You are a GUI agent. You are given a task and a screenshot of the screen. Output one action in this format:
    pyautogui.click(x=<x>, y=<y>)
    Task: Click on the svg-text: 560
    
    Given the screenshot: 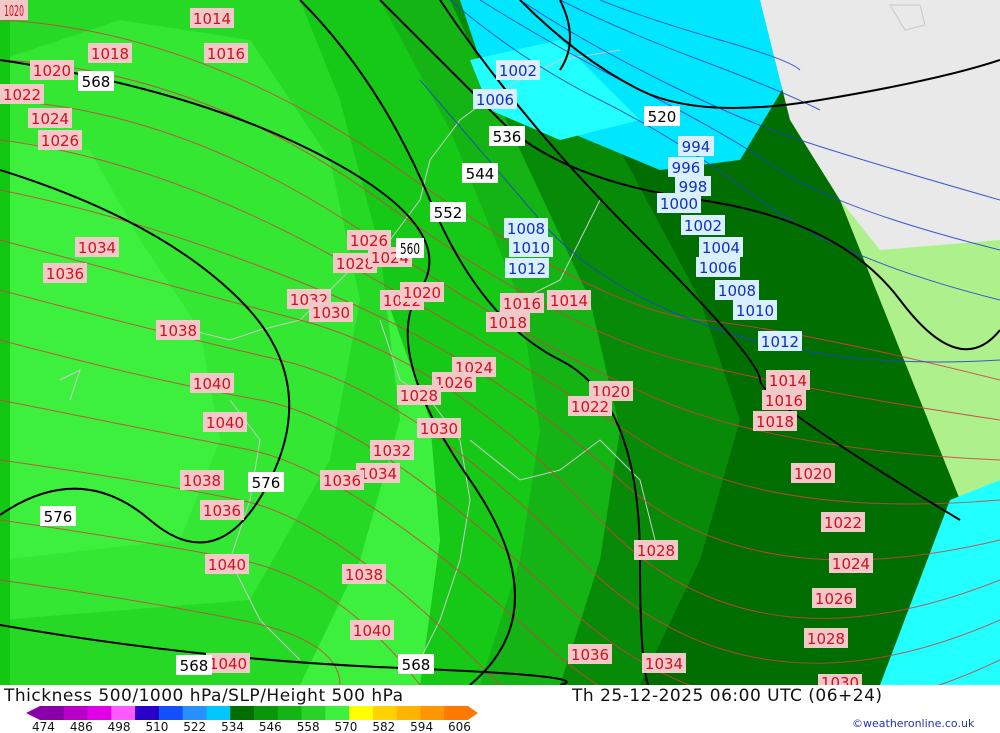 What is the action you would take?
    pyautogui.click(x=410, y=249)
    